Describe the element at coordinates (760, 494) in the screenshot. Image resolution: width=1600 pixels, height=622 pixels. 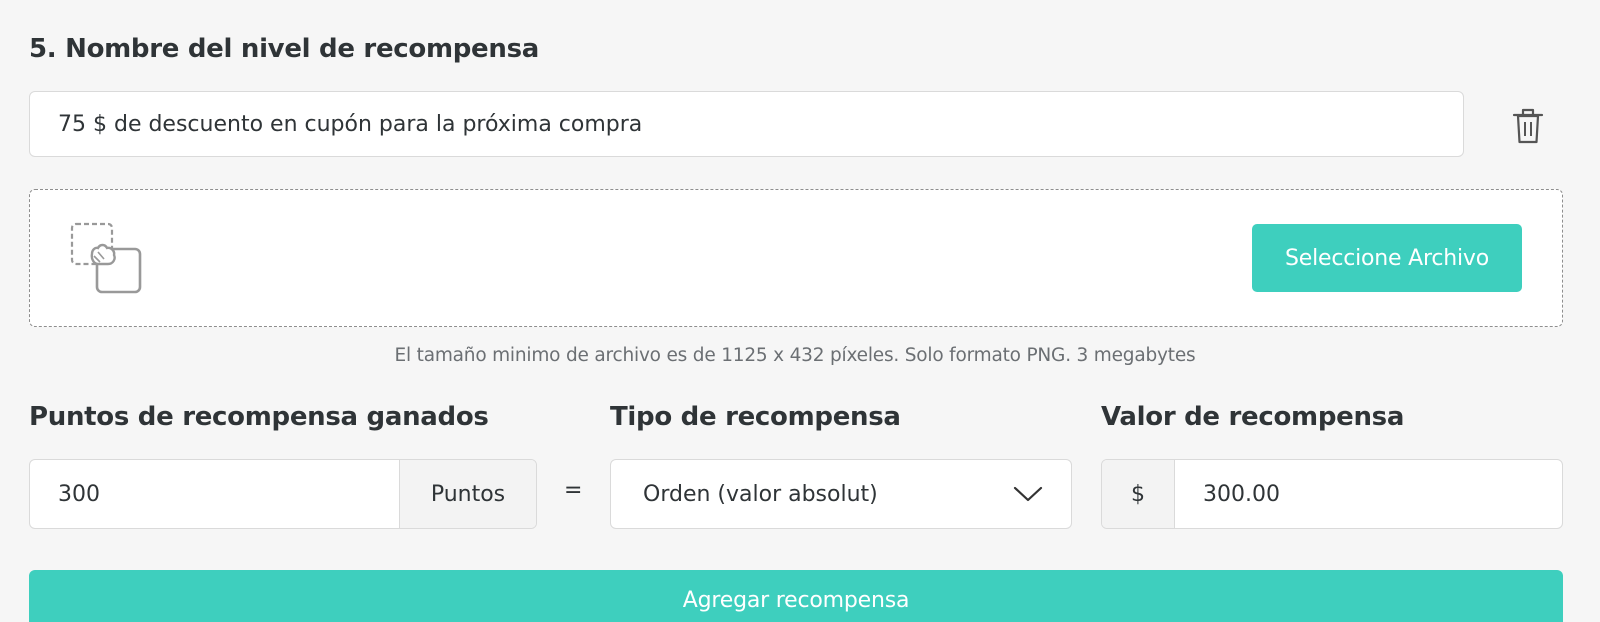
I see `reward-type-selected: Orden (valor absolut)` at that location.